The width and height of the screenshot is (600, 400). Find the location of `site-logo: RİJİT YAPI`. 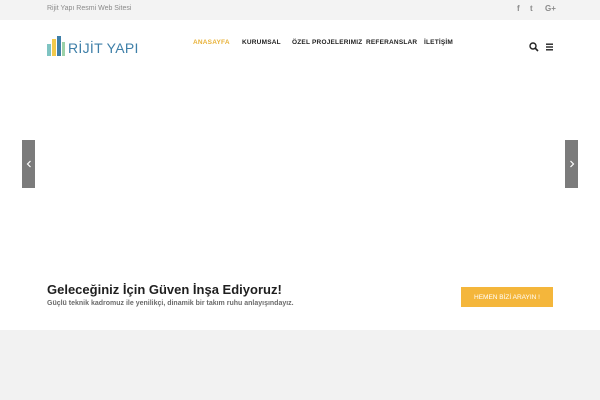

site-logo: RİJİT YAPI is located at coordinates (93, 45).